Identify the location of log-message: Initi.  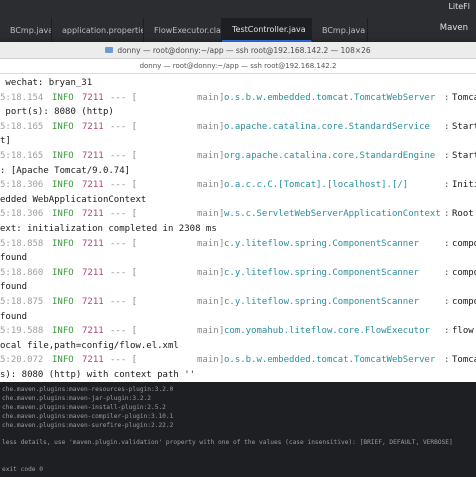
(464, 185).